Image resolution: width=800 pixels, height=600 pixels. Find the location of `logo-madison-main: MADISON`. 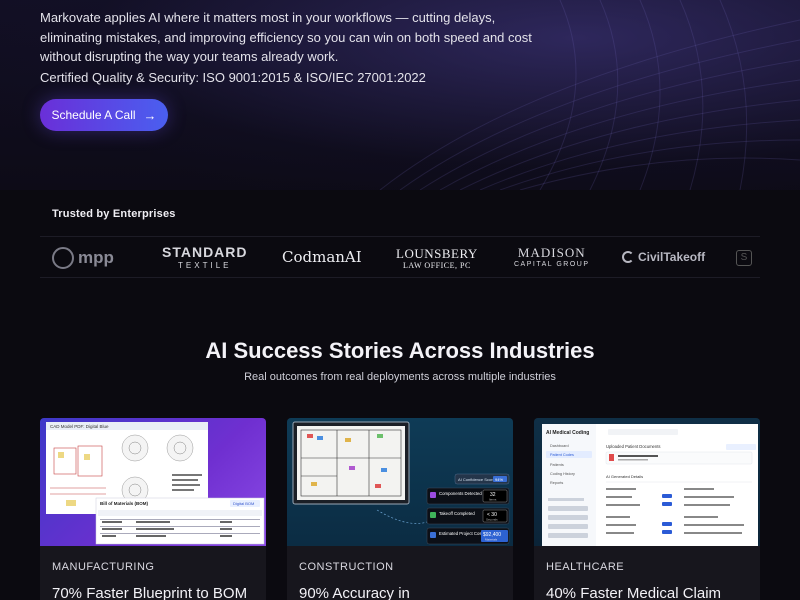

logo-madison-main: MADISON is located at coordinates (551, 252).